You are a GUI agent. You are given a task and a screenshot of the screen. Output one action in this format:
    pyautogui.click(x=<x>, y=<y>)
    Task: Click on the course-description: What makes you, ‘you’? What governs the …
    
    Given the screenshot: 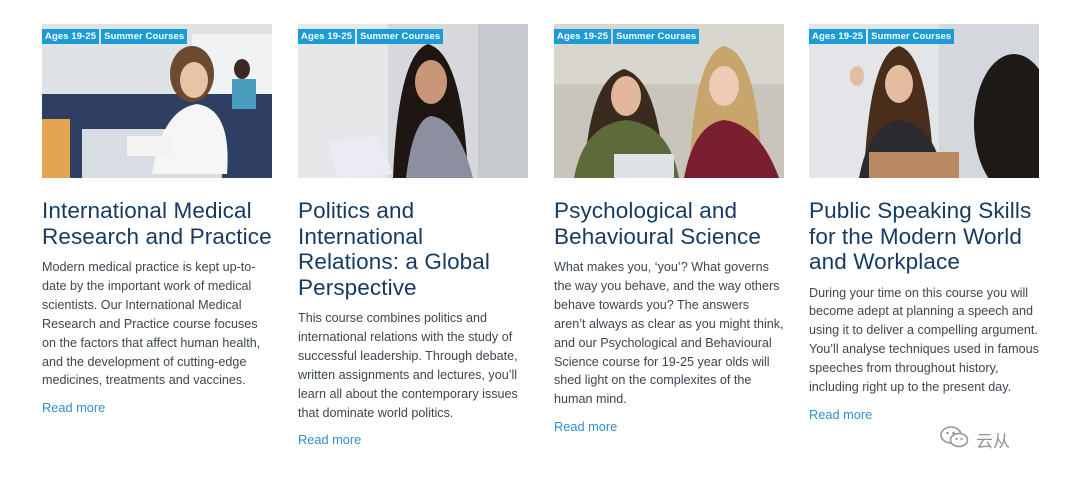 What is the action you would take?
    pyautogui.click(x=669, y=333)
    